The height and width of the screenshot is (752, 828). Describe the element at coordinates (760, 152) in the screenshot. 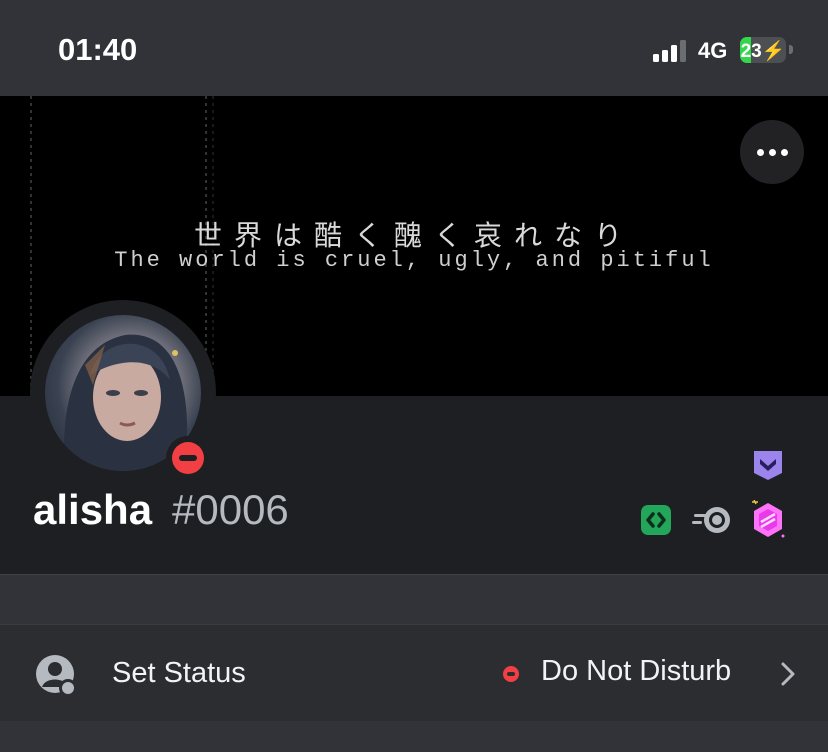

I see `more-dots-icon` at that location.